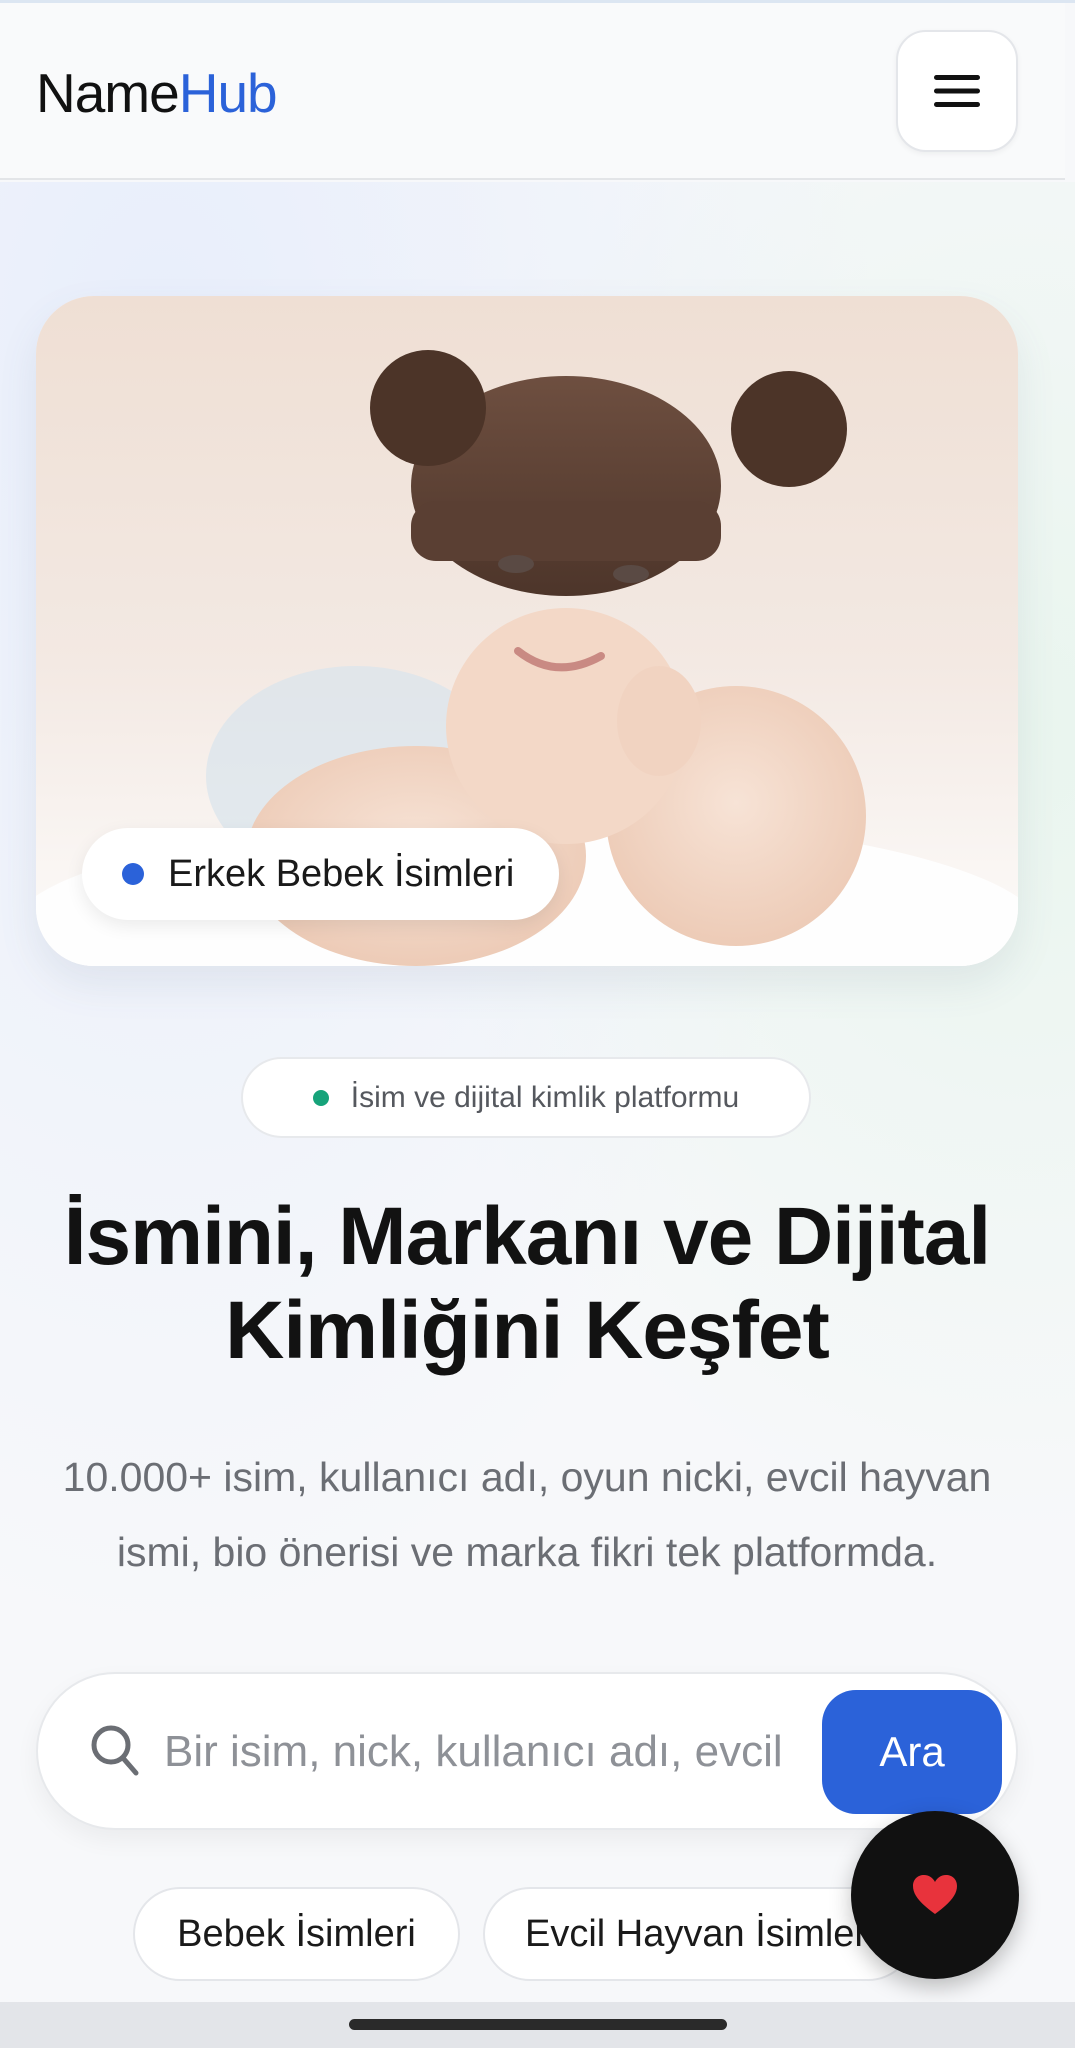  Describe the element at coordinates (341, 873) in the screenshot. I see `badge-label: Erkek Bebek İsimleri` at that location.